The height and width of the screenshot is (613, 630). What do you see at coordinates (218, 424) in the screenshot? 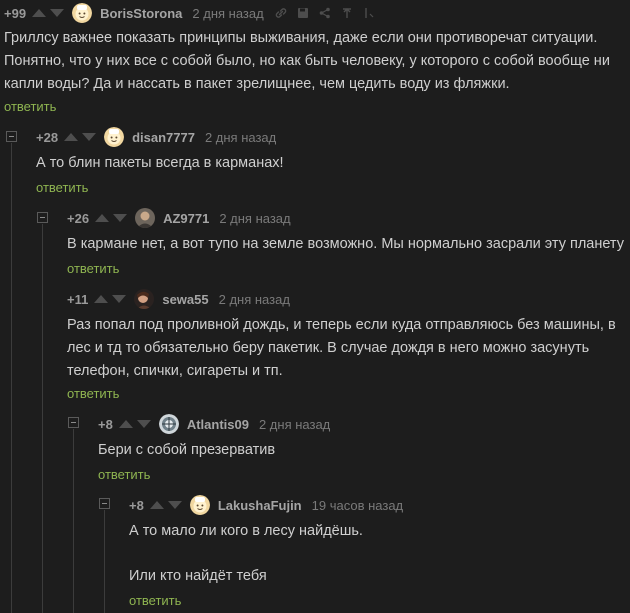
I see `comment-username: Atlantis09` at bounding box center [218, 424].